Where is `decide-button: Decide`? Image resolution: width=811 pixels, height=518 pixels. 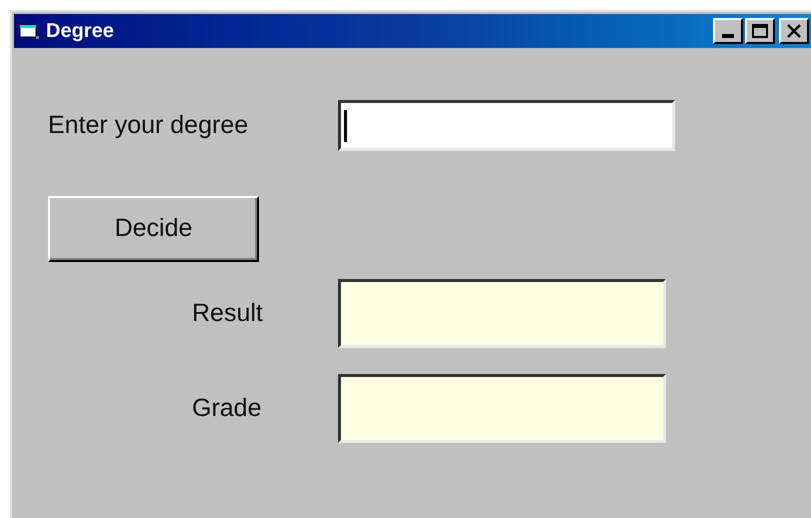 decide-button: Decide is located at coordinates (153, 229).